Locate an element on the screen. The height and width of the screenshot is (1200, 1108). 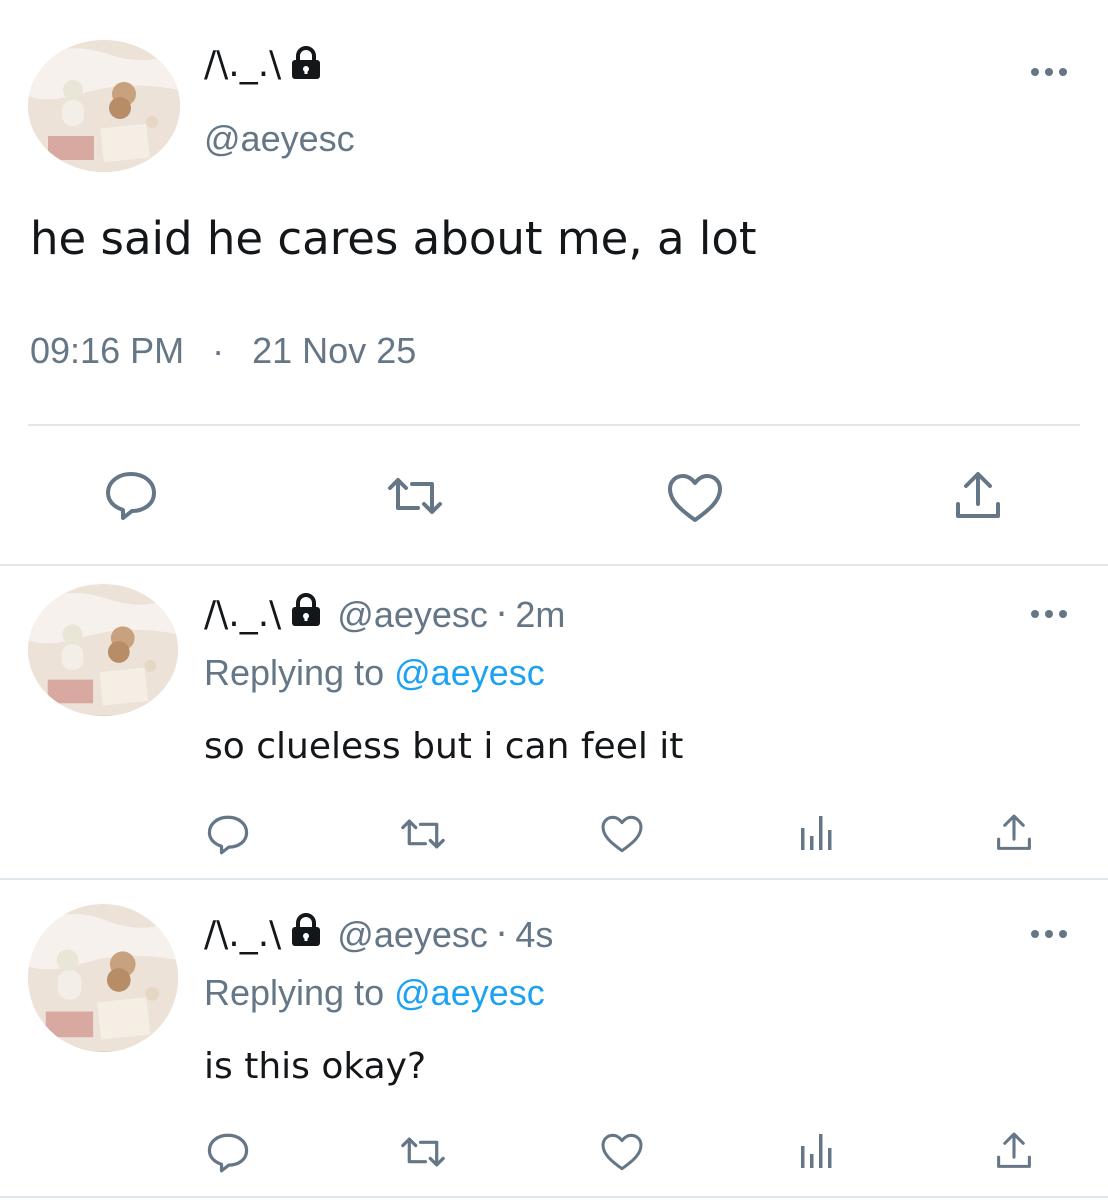
tweet-text: is this okay? is located at coordinates (315, 1066).